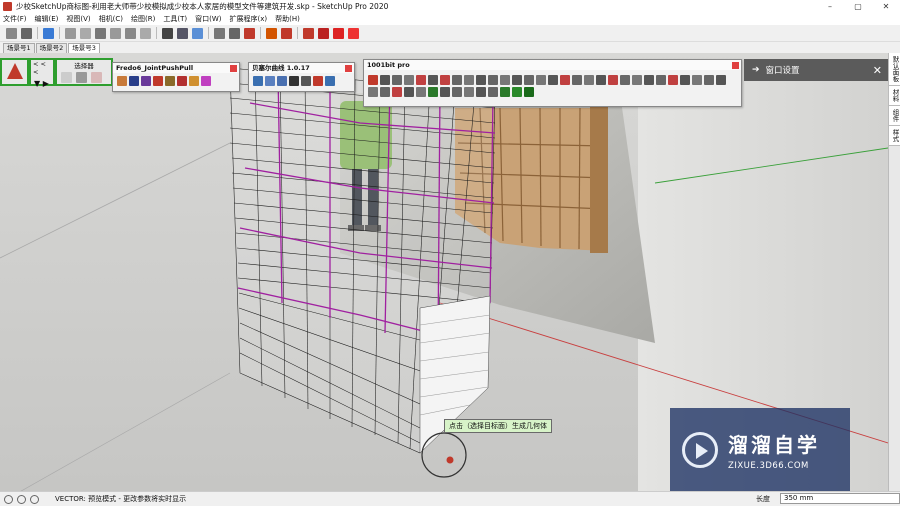 Image resolution: width=900 pixels, height=506 pixels. I want to click on playback-controls: ▼ ▶, so click(42, 83).